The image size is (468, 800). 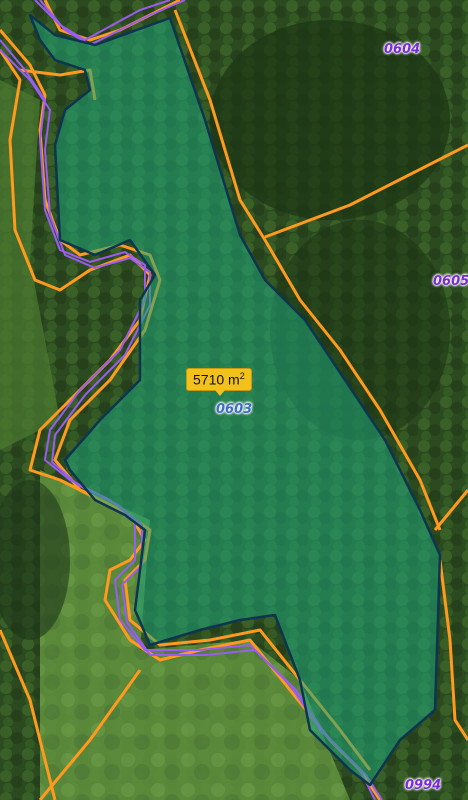 I want to click on parcel-label-0603: 0603, so click(x=234, y=409).